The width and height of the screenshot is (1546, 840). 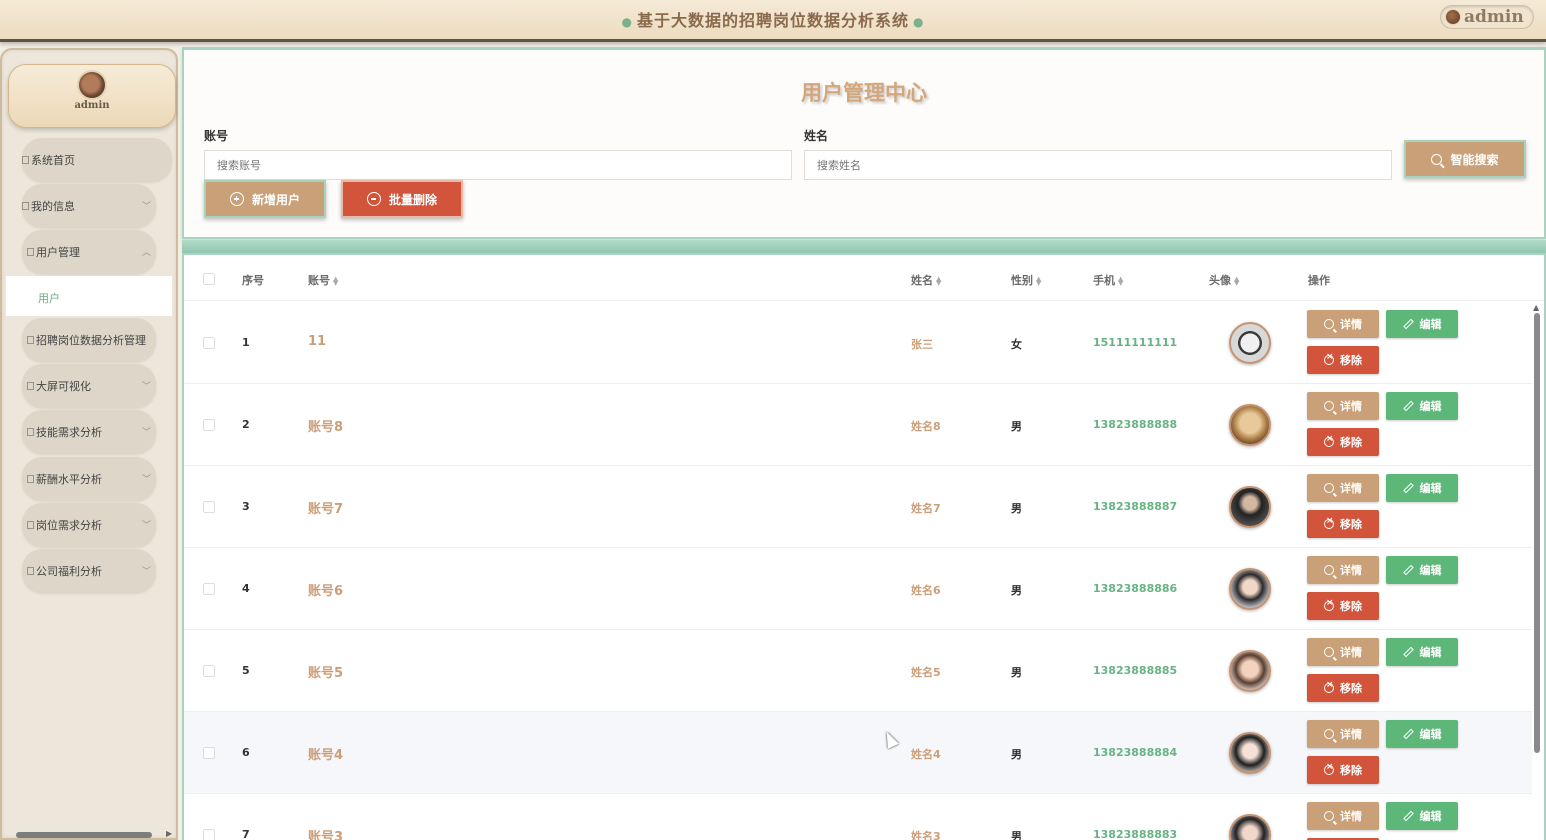 I want to click on table-row: 7 账号3 姓名3 男 13823888883 详情 编辑 移除, so click(x=858, y=817).